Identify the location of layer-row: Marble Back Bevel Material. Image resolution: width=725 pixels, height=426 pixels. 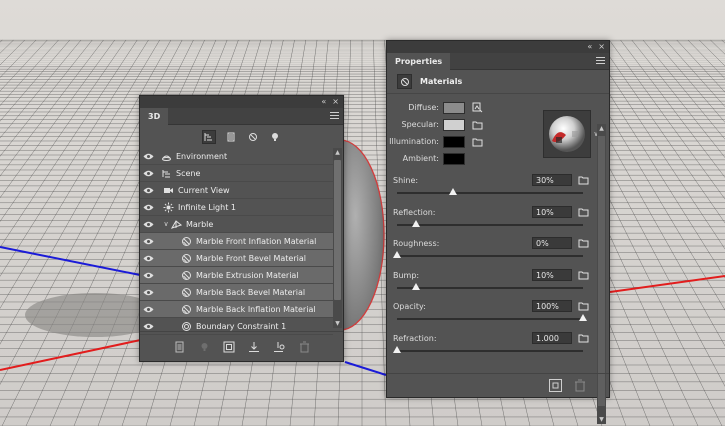
(236, 292).